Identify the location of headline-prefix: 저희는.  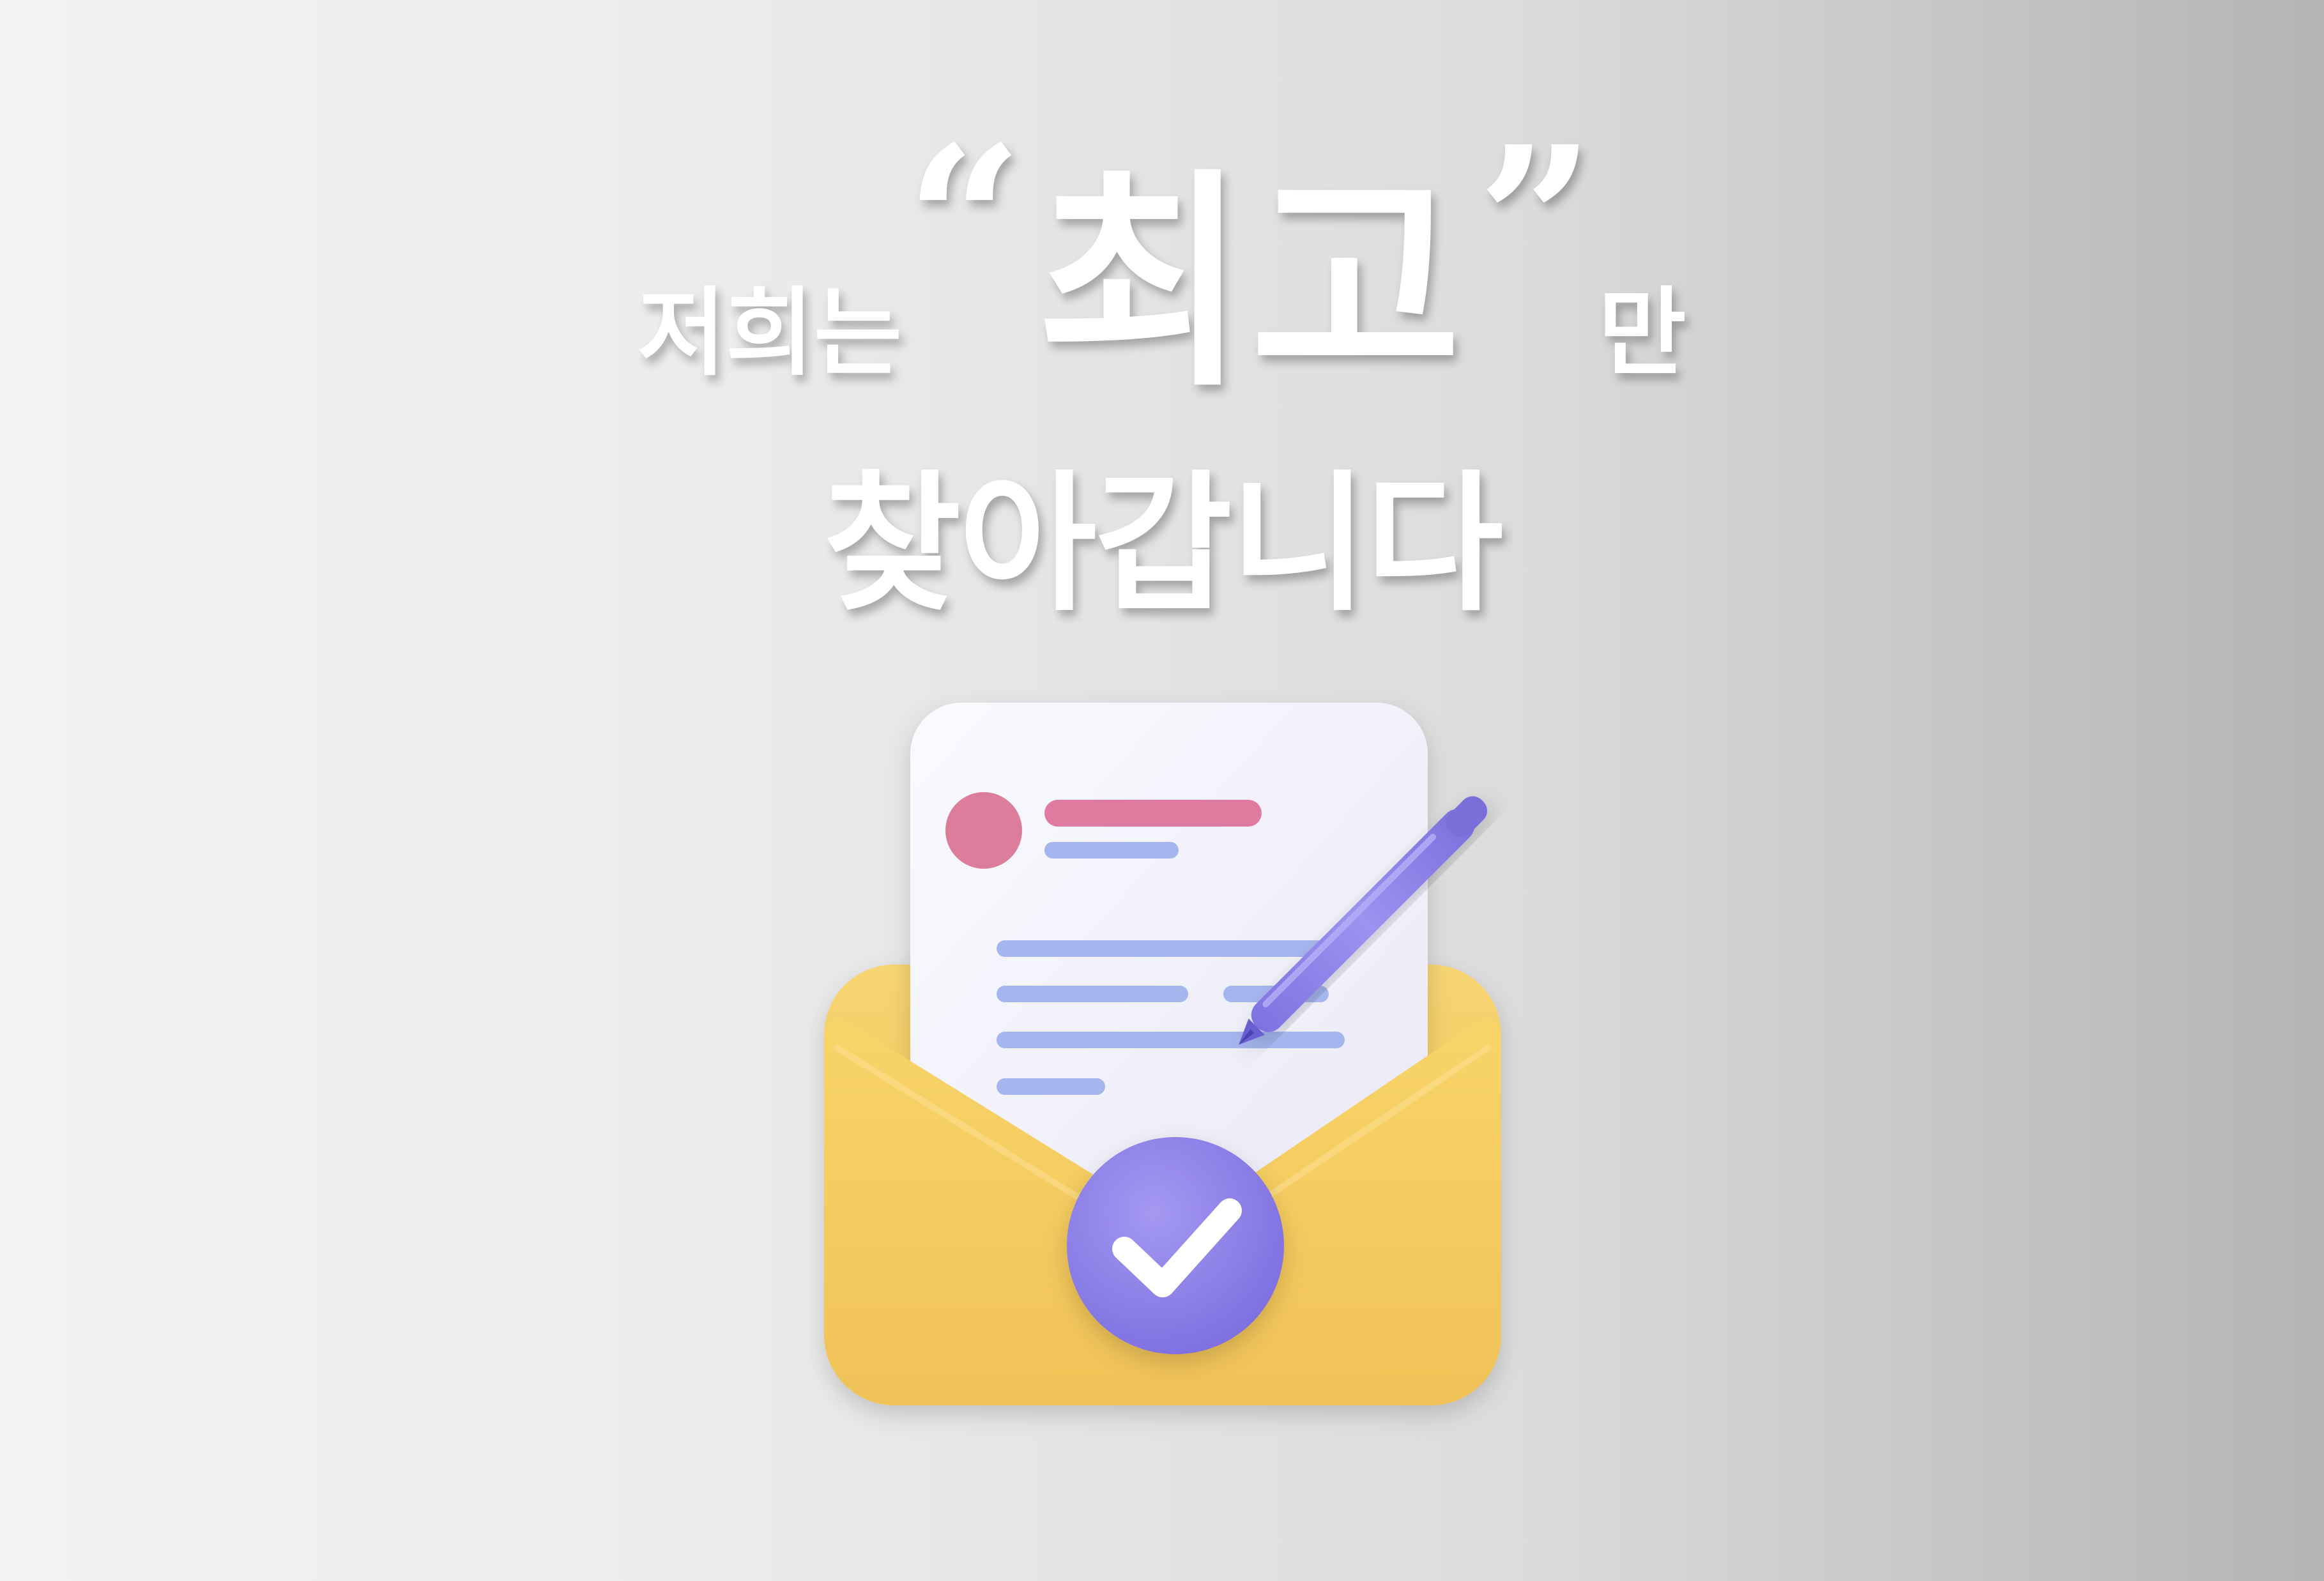
(770, 333).